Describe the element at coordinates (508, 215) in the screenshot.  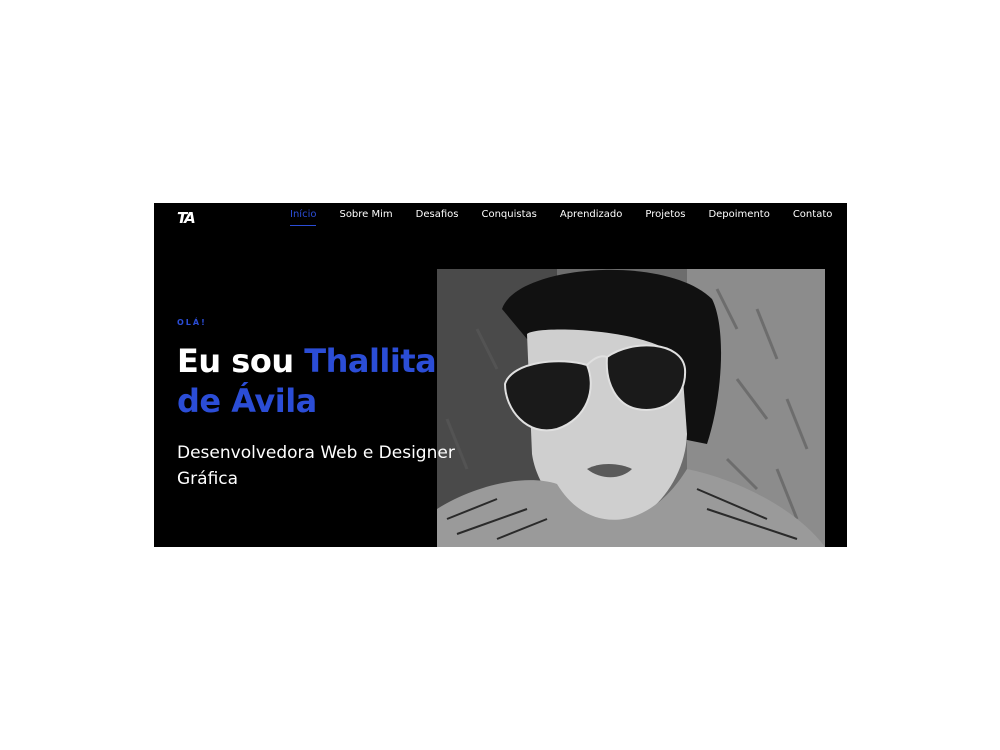
I see `nav-item-conquistas: Conquistas` at that location.